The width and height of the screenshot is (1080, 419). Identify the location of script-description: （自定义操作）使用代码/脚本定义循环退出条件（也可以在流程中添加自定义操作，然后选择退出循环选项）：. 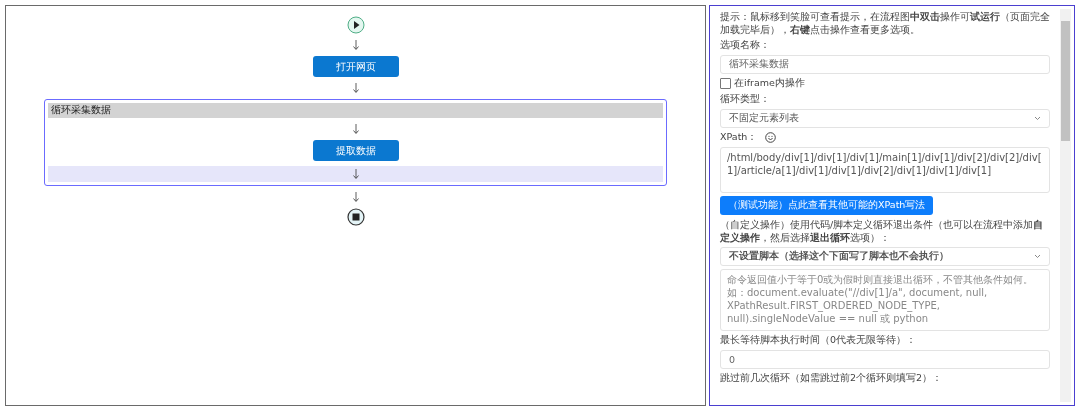
(882, 231).